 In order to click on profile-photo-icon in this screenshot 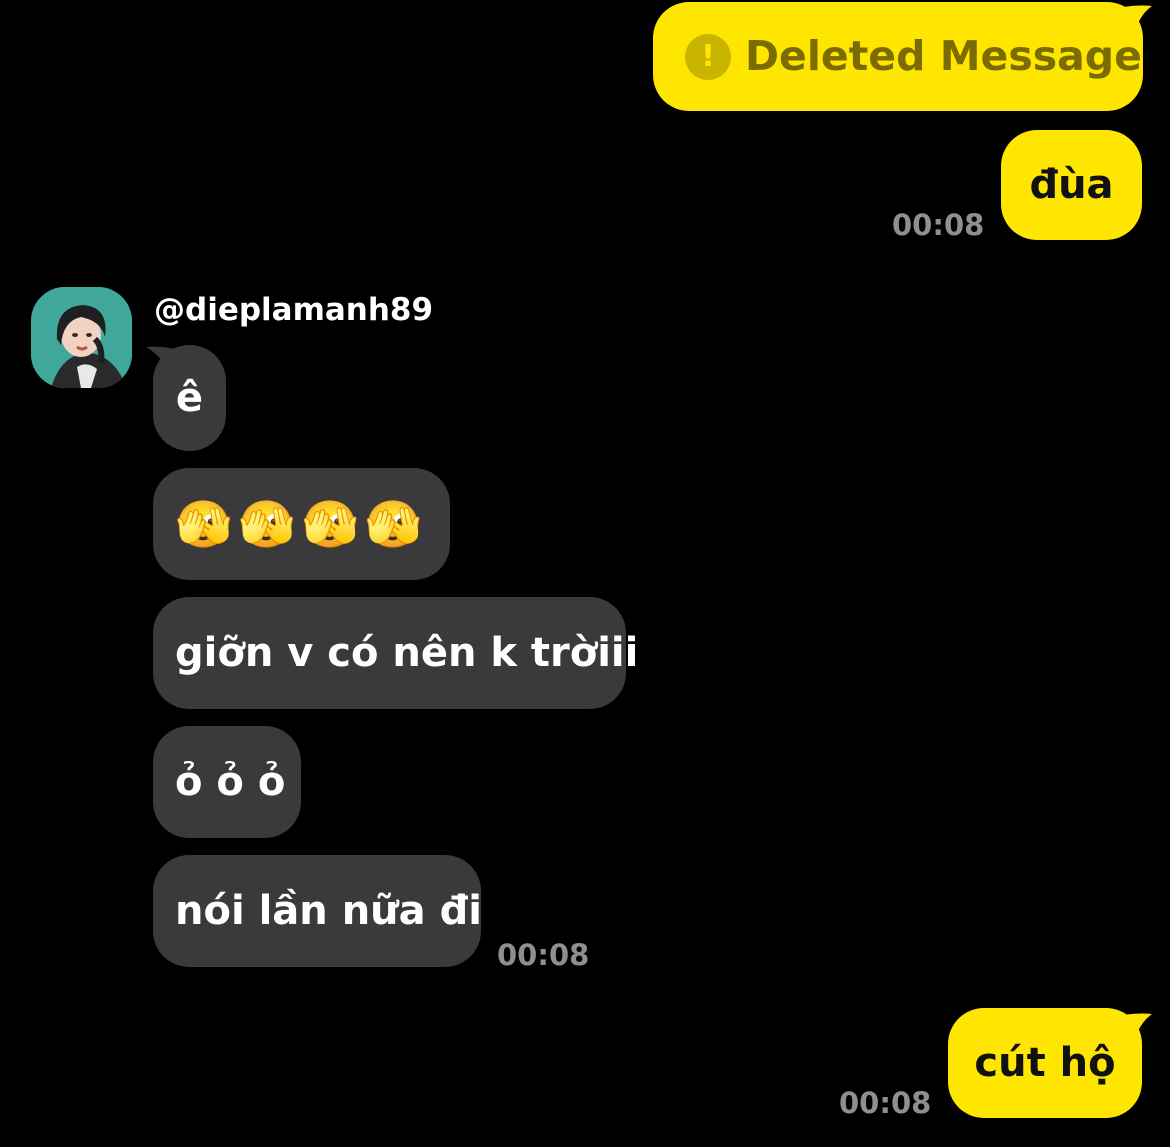, I will do `click(81, 337)`.